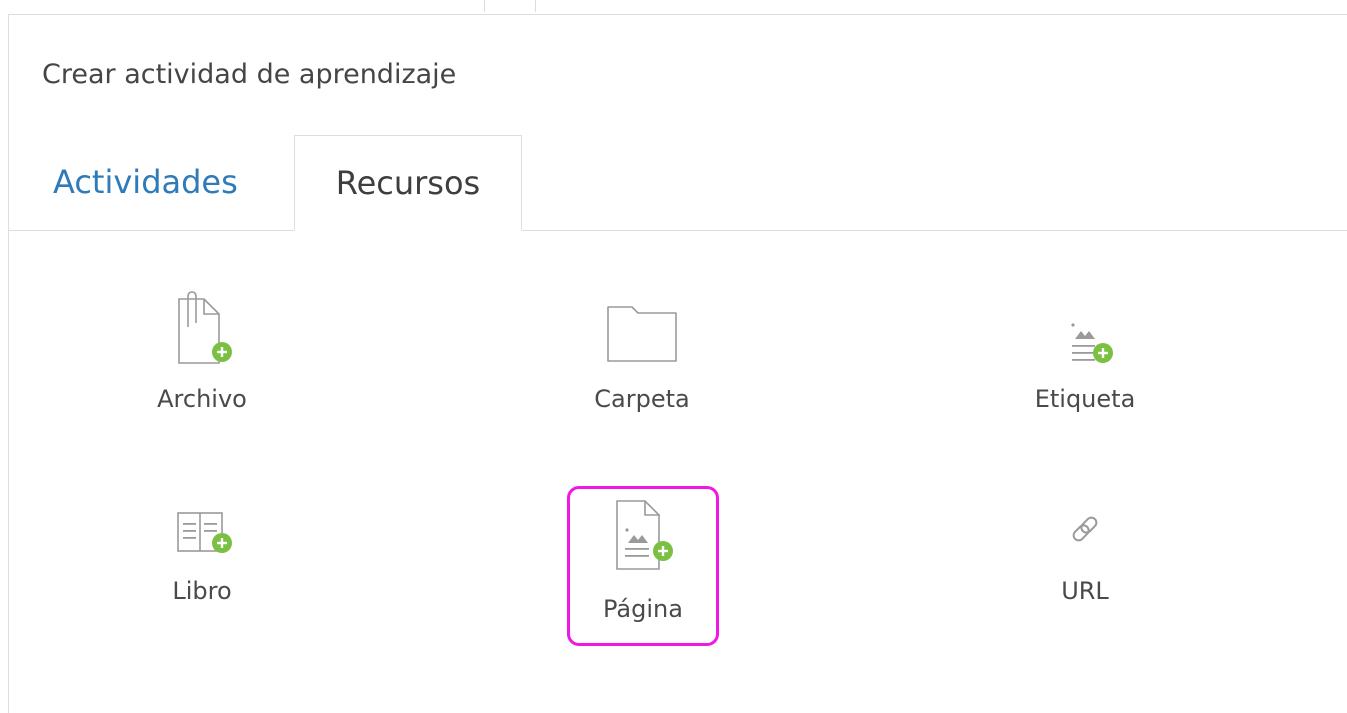 The image size is (1347, 713). Describe the element at coordinates (642, 329) in the screenshot. I see `folder-icon` at that location.